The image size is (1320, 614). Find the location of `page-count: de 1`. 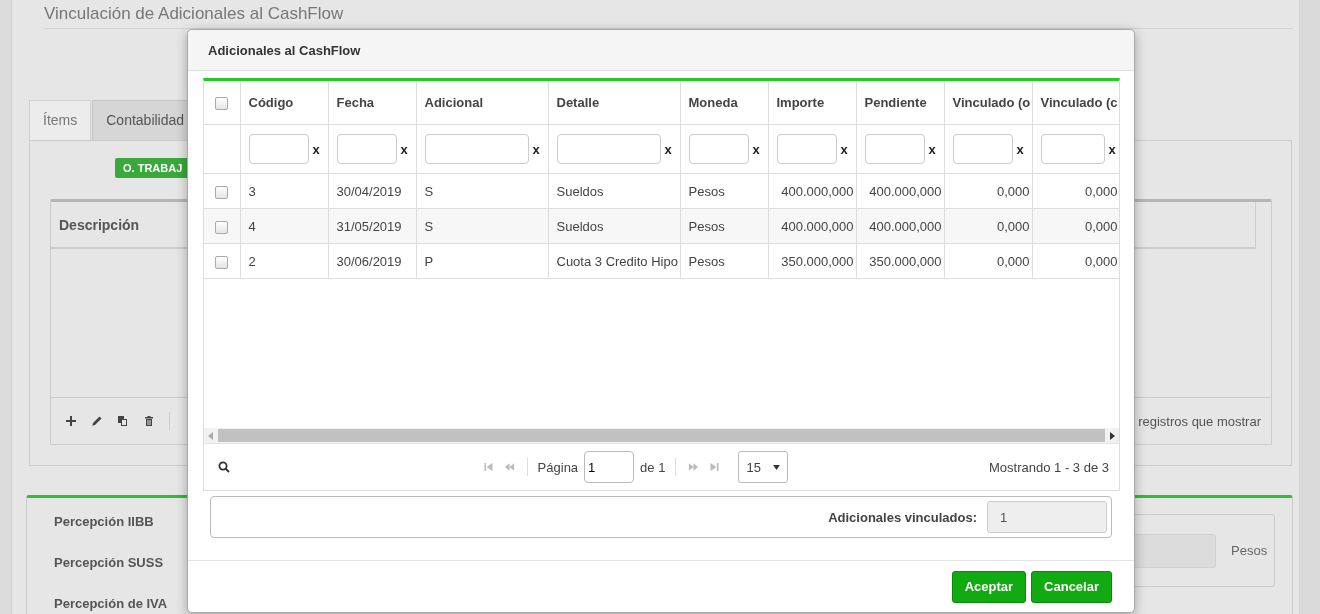

page-count: de 1 is located at coordinates (653, 467).